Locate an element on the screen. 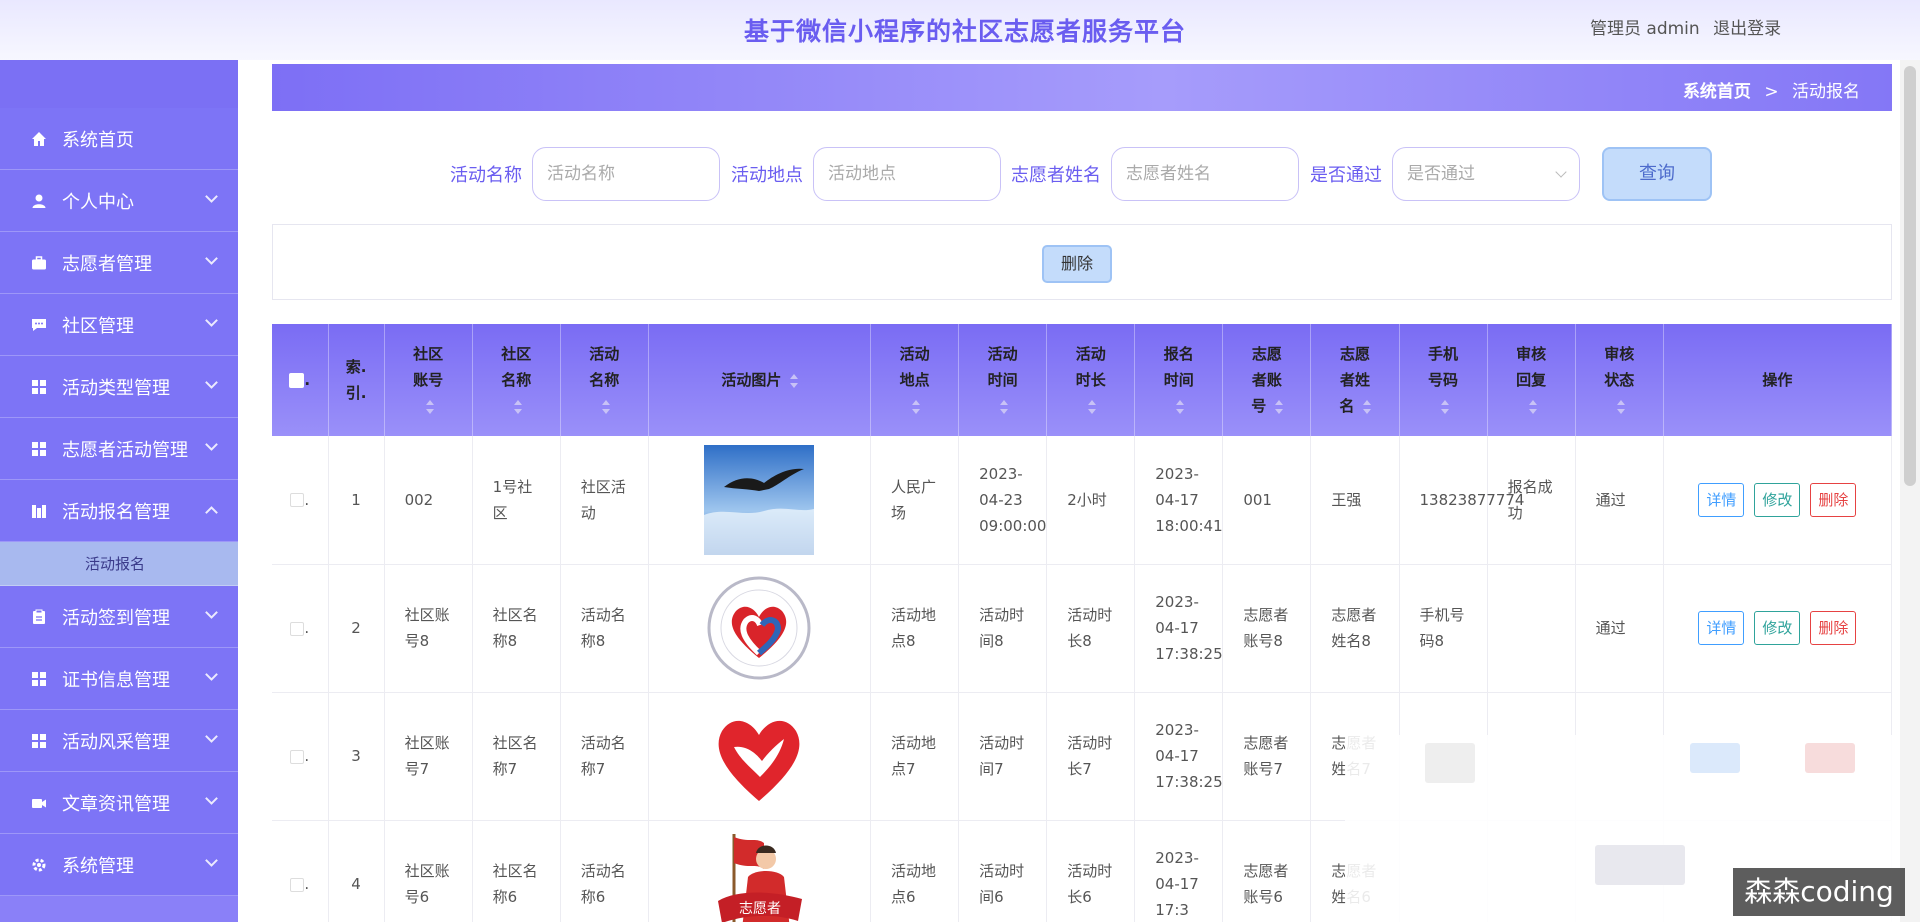 The height and width of the screenshot is (922, 1920). header-activity-place: 活动 地点 is located at coordinates (915, 380).